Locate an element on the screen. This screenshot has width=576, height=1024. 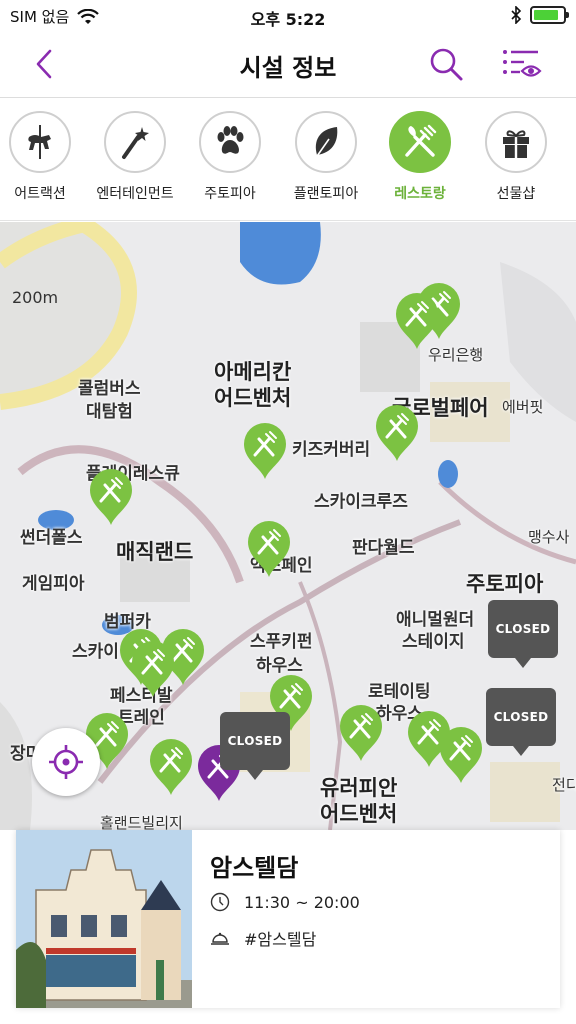
map-label: 스푸키펀 is located at coordinates (281, 642).